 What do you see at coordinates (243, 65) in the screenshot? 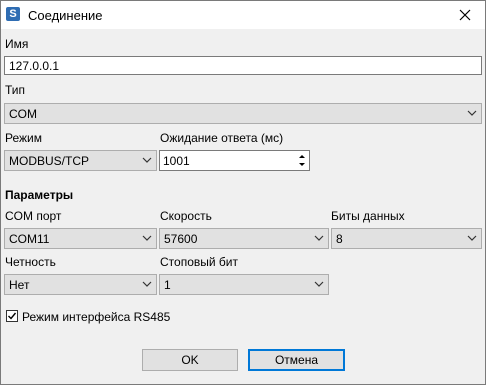
I see `name-input: 127.0.0.1` at bounding box center [243, 65].